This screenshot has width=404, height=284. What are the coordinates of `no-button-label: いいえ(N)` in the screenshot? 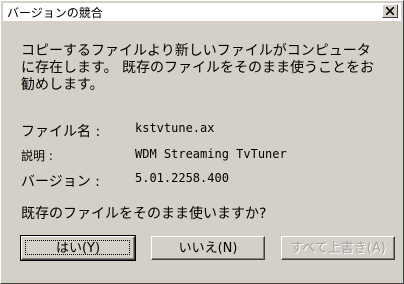 It's located at (208, 248).